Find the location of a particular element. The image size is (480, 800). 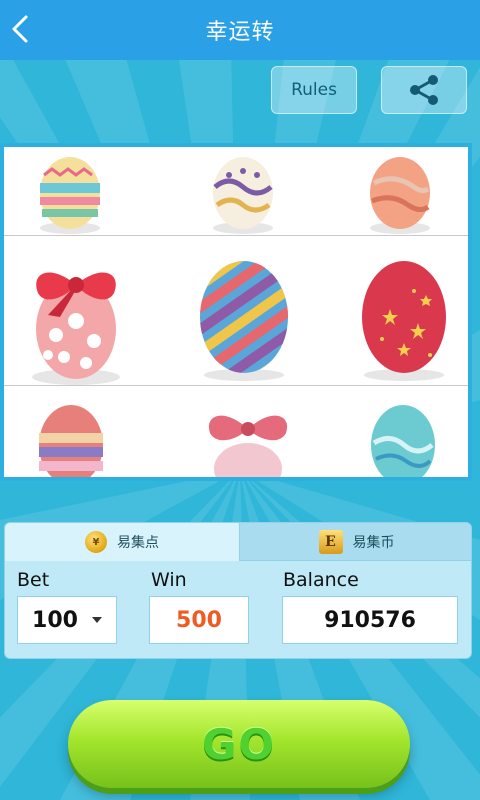

go-label: GO is located at coordinates (239, 744).